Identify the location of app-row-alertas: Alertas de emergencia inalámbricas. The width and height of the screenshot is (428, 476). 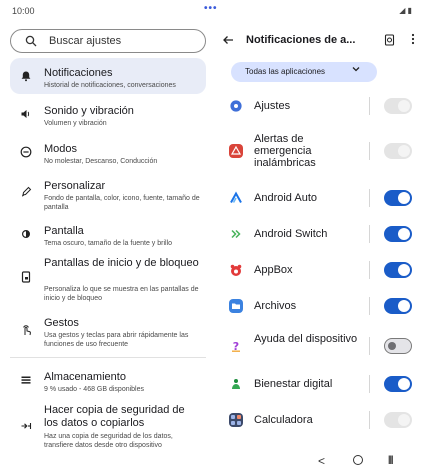
(321, 152).